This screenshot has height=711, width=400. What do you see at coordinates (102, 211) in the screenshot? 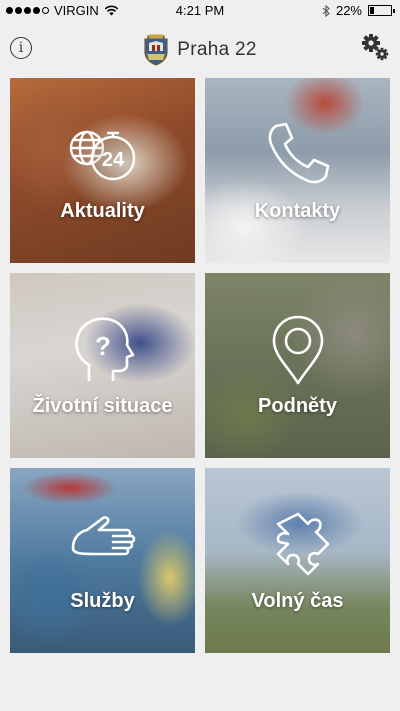
I see `tile-label: Aktuality` at bounding box center [102, 211].